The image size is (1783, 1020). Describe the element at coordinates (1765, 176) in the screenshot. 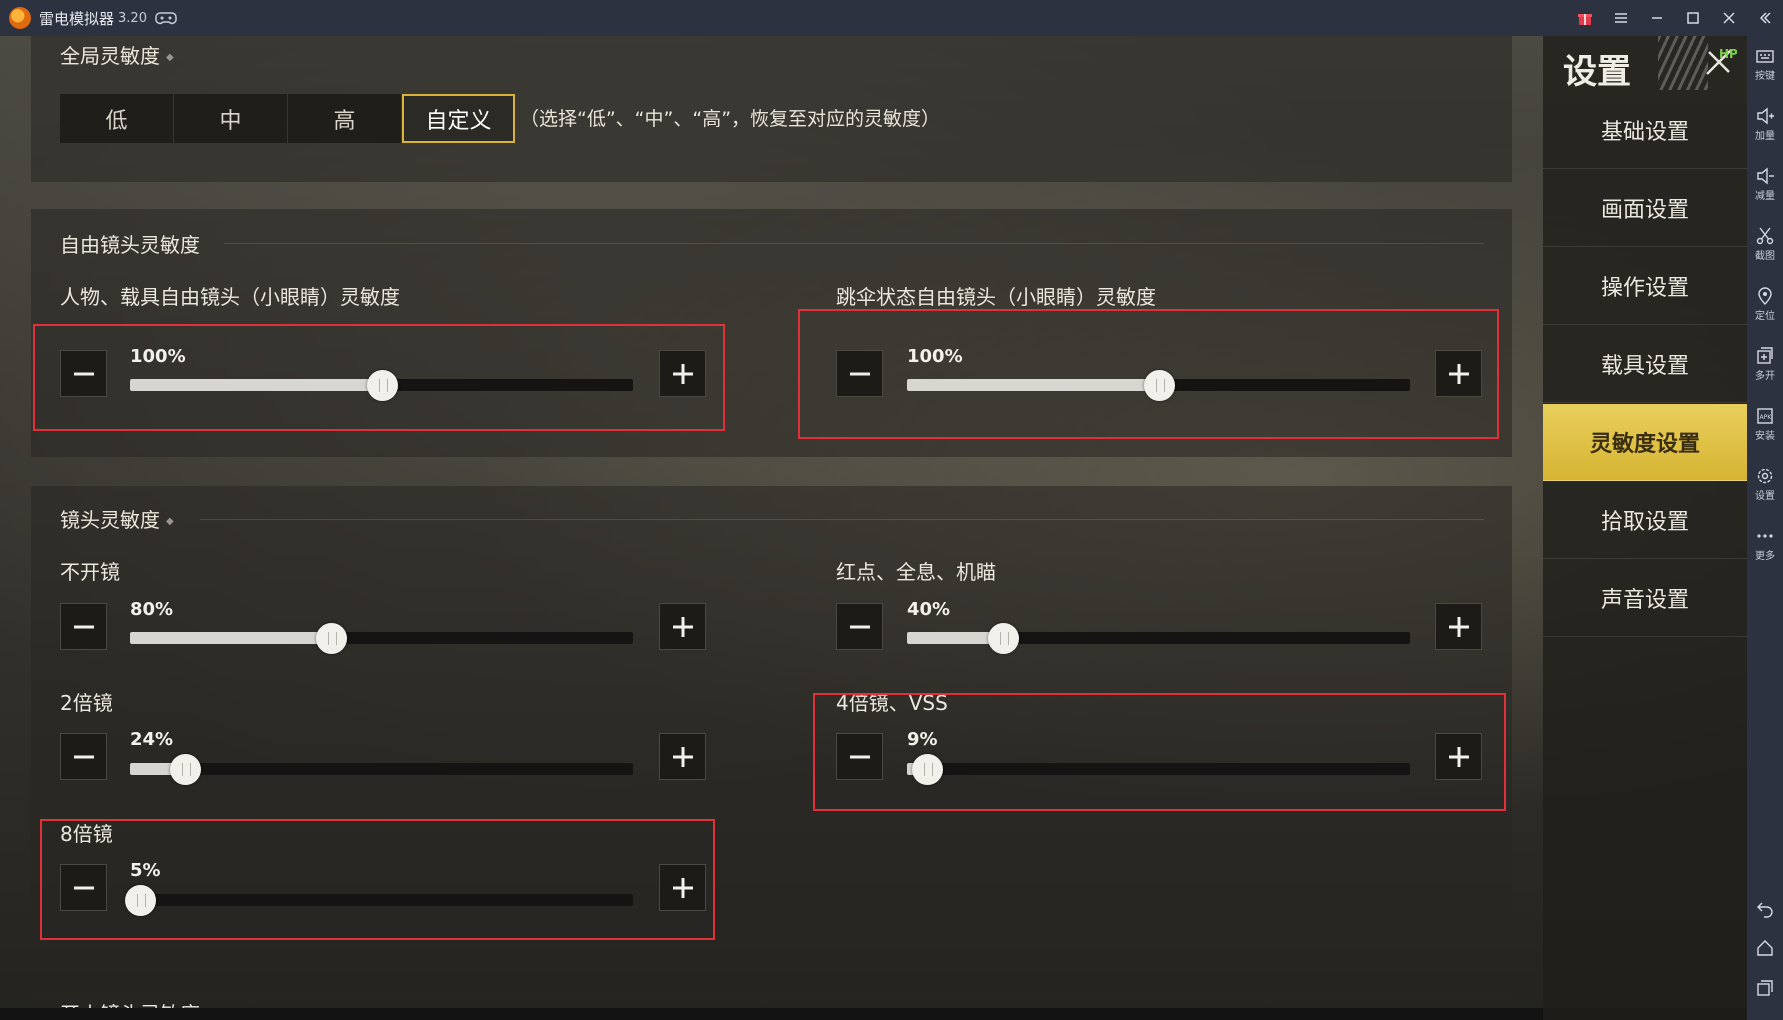

I see `volume-down-icon` at that location.